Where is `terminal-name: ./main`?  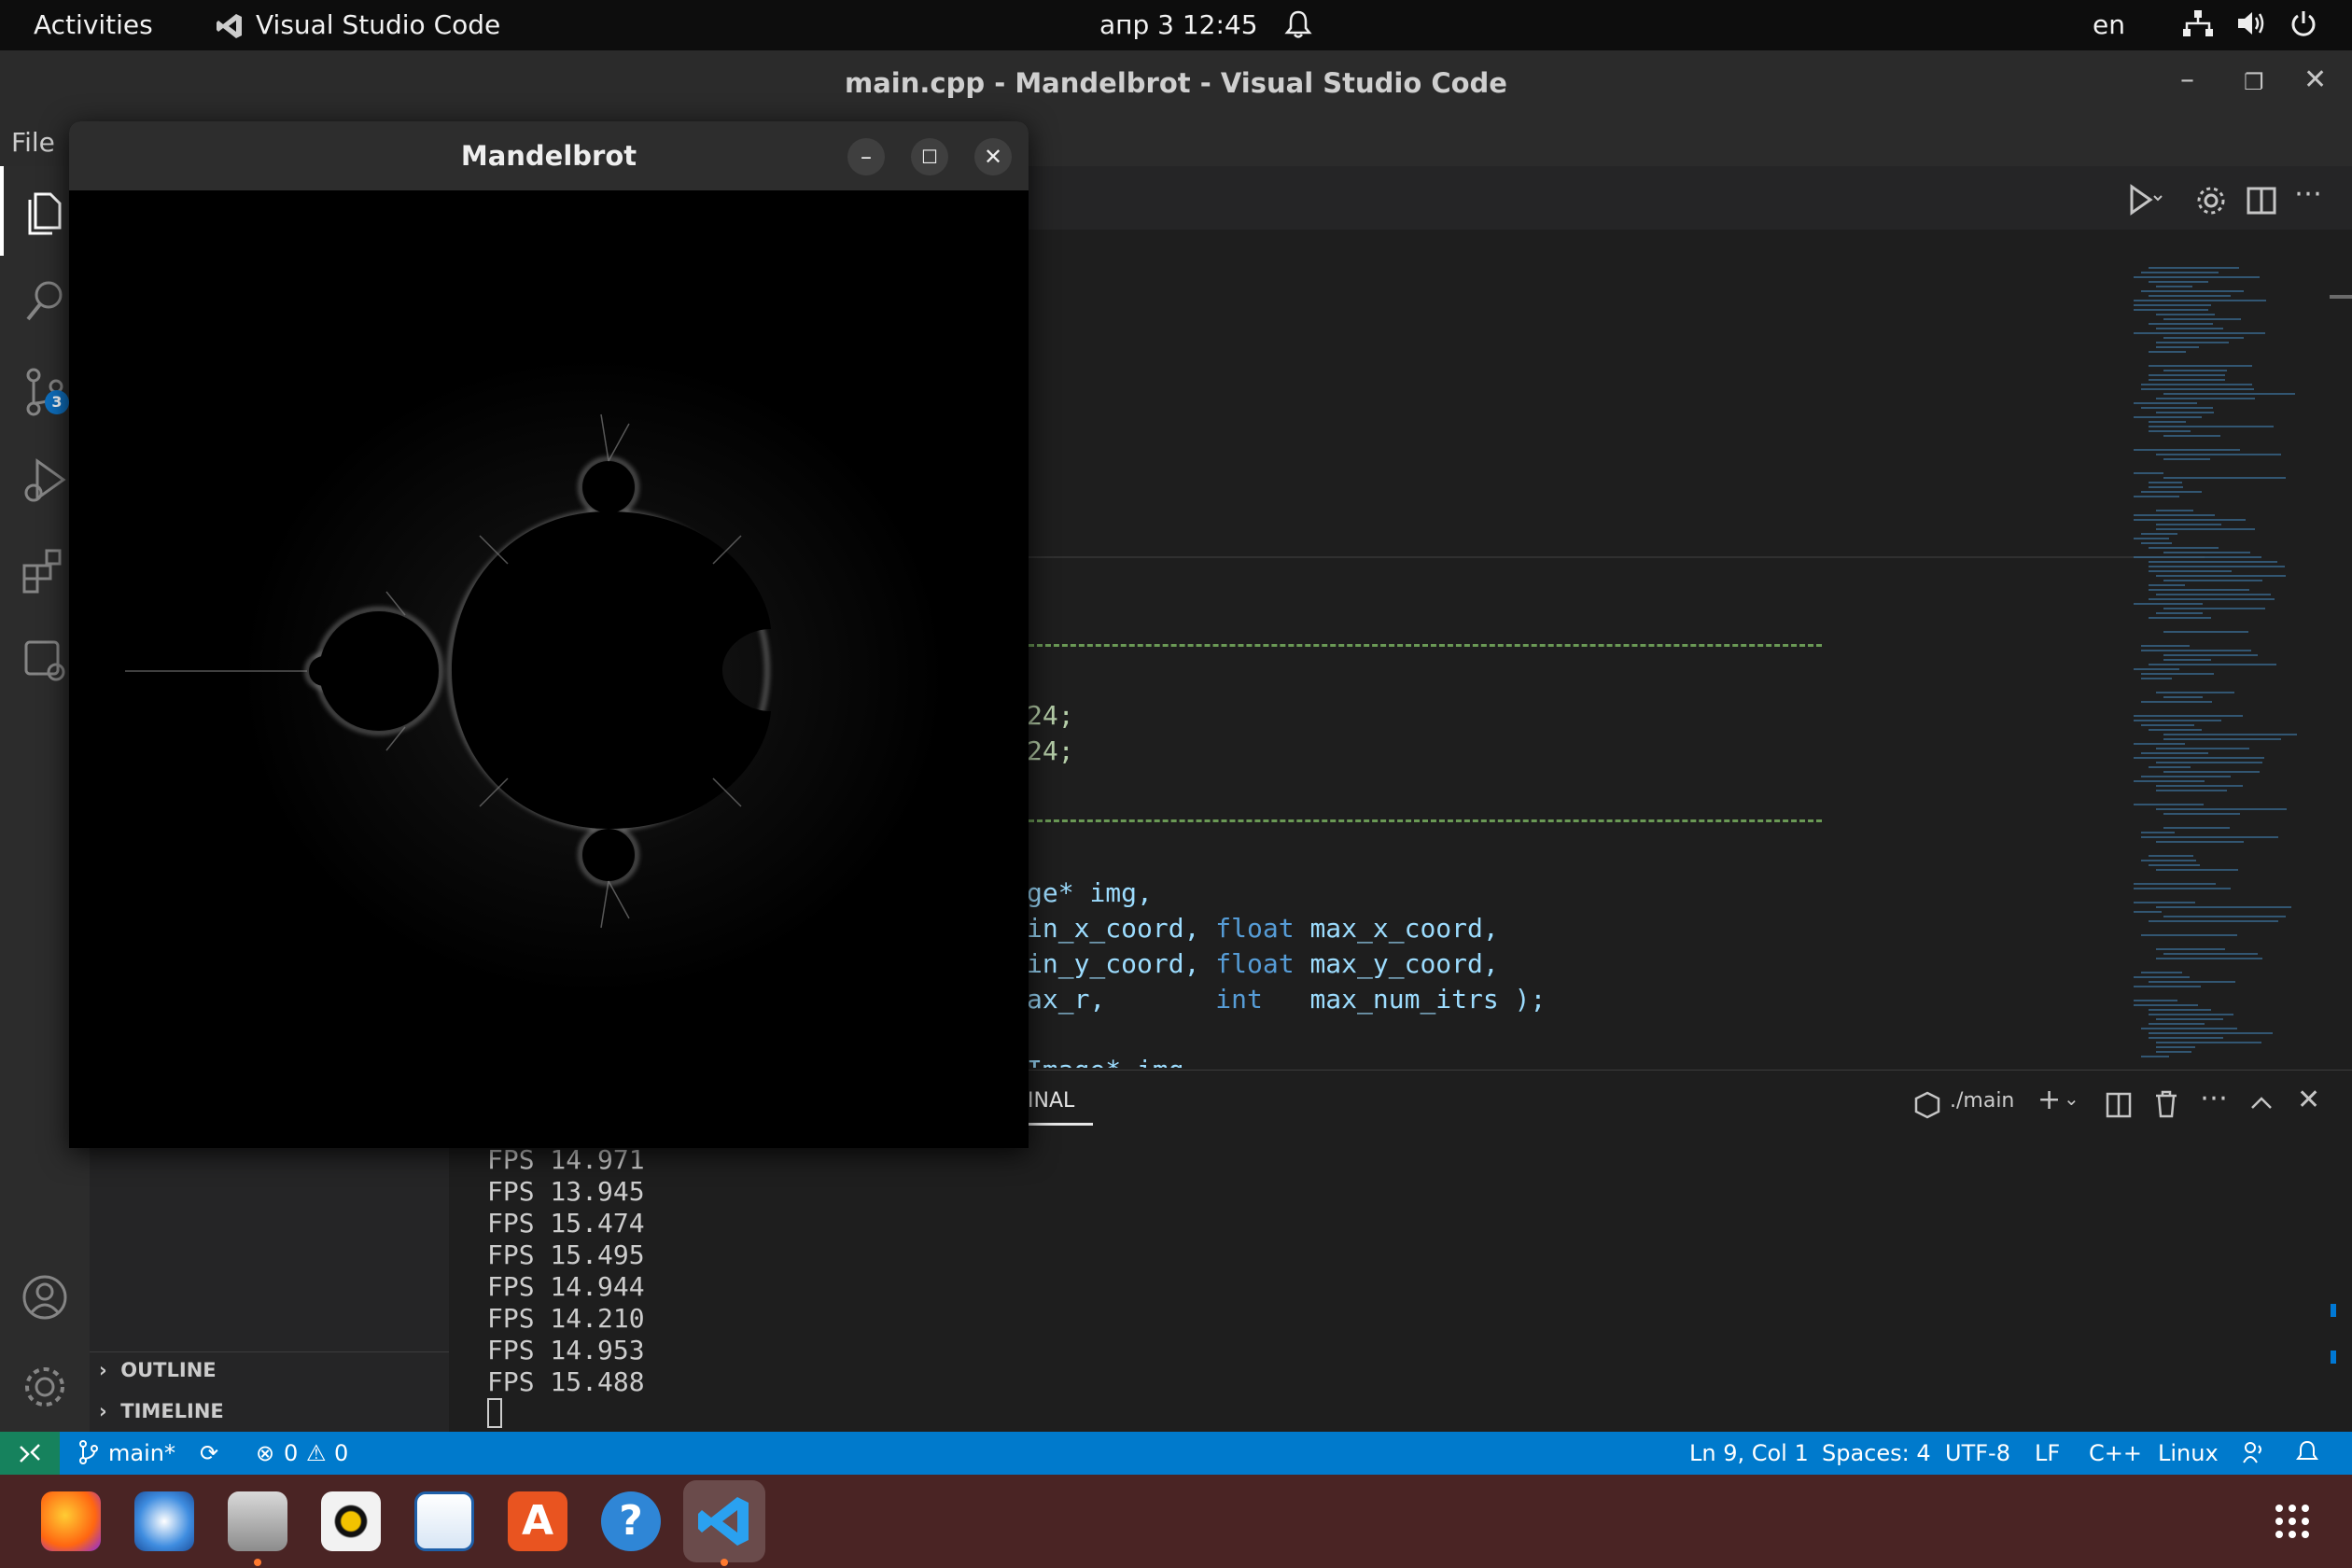 terminal-name: ./main is located at coordinates (1982, 1101).